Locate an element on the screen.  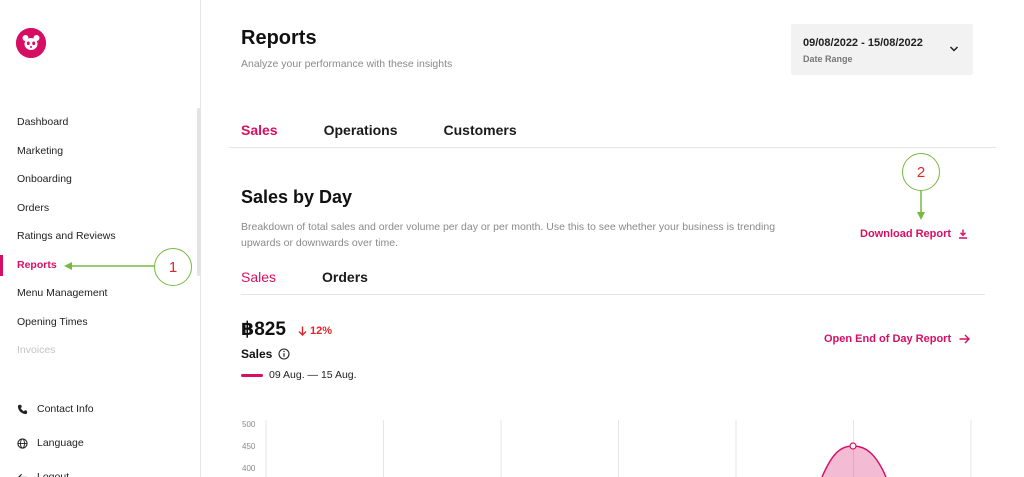
date-range-picker: 09/08/2022 - 15/08/2022 Date Range is located at coordinates (882, 49).